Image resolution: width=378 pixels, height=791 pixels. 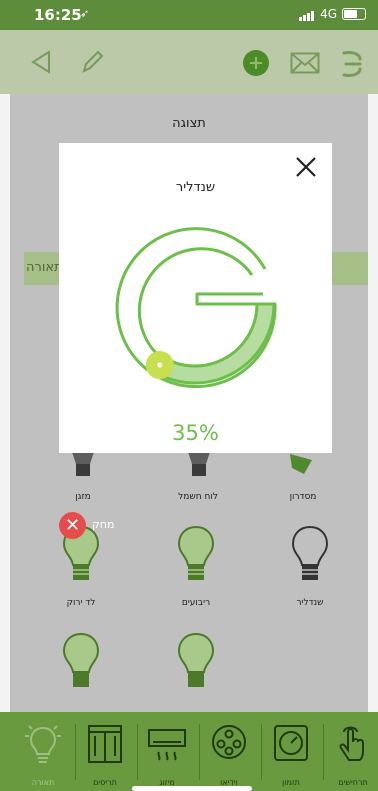 I want to click on nav-label: תריסים, so click(x=105, y=782).